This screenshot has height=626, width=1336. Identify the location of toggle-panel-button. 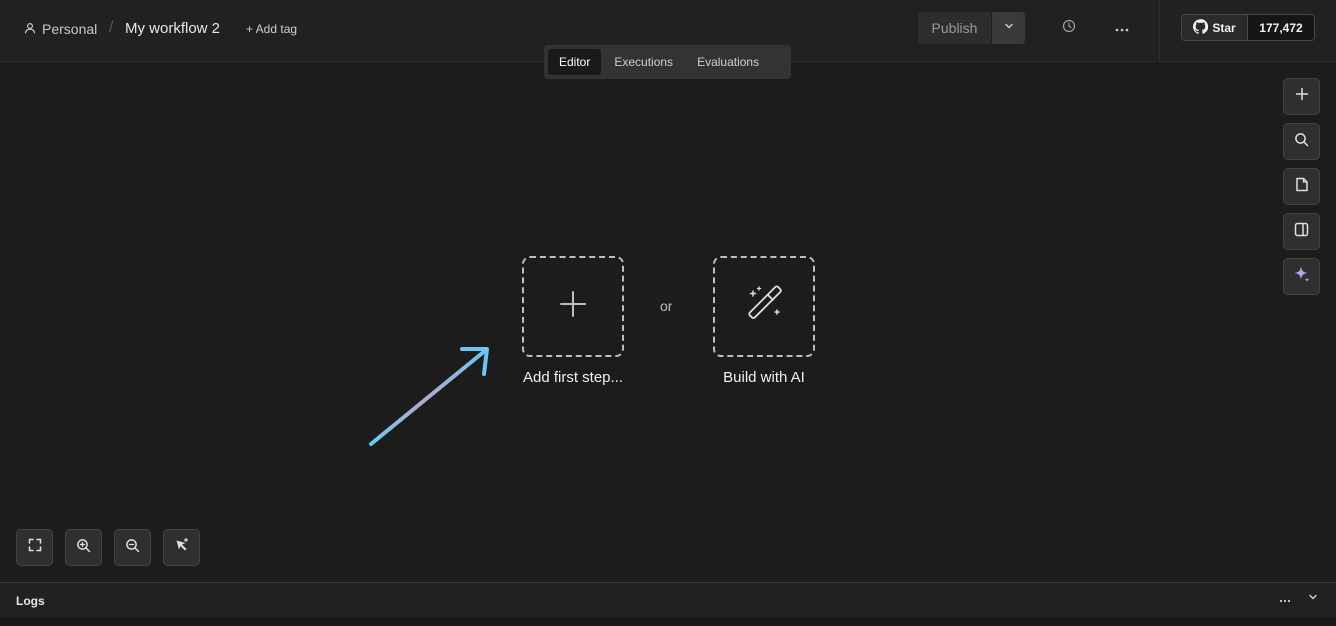
(1301, 231).